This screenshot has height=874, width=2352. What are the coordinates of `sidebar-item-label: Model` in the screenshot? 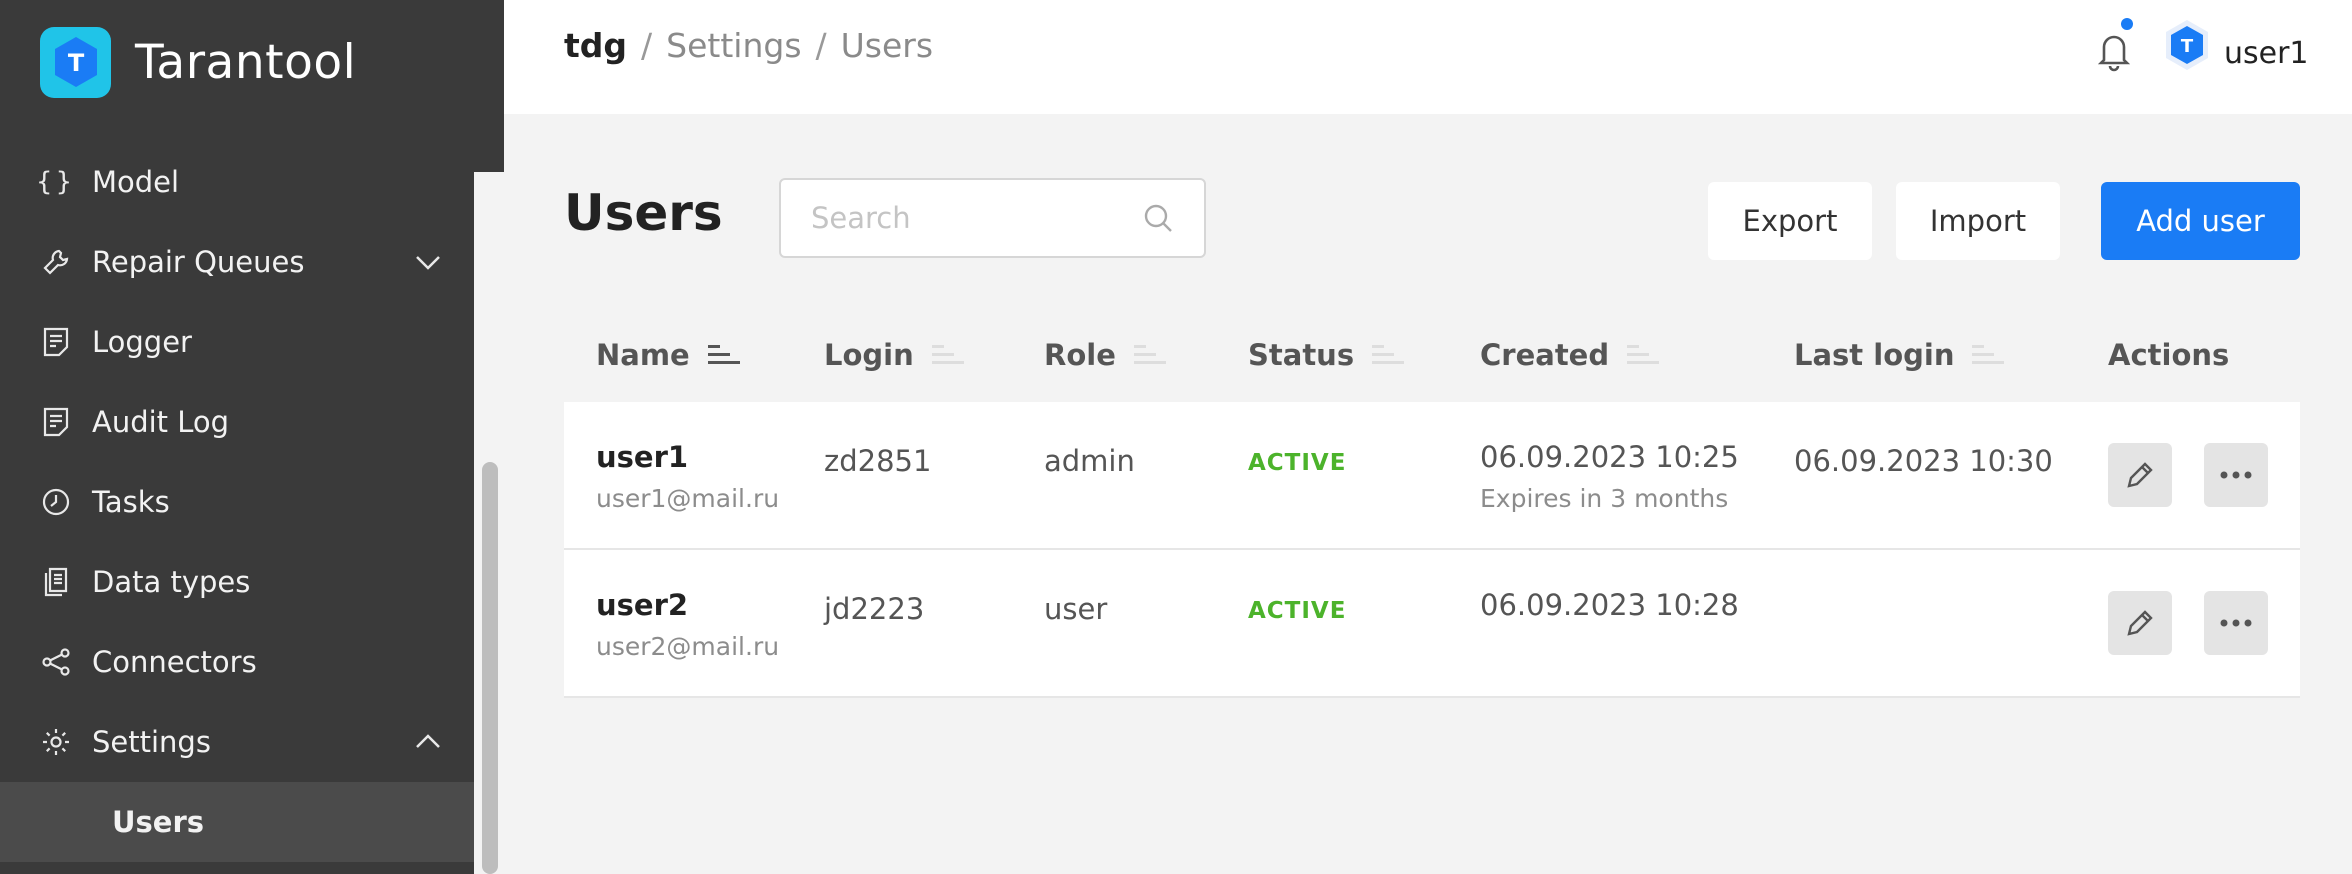 It's located at (136, 182).